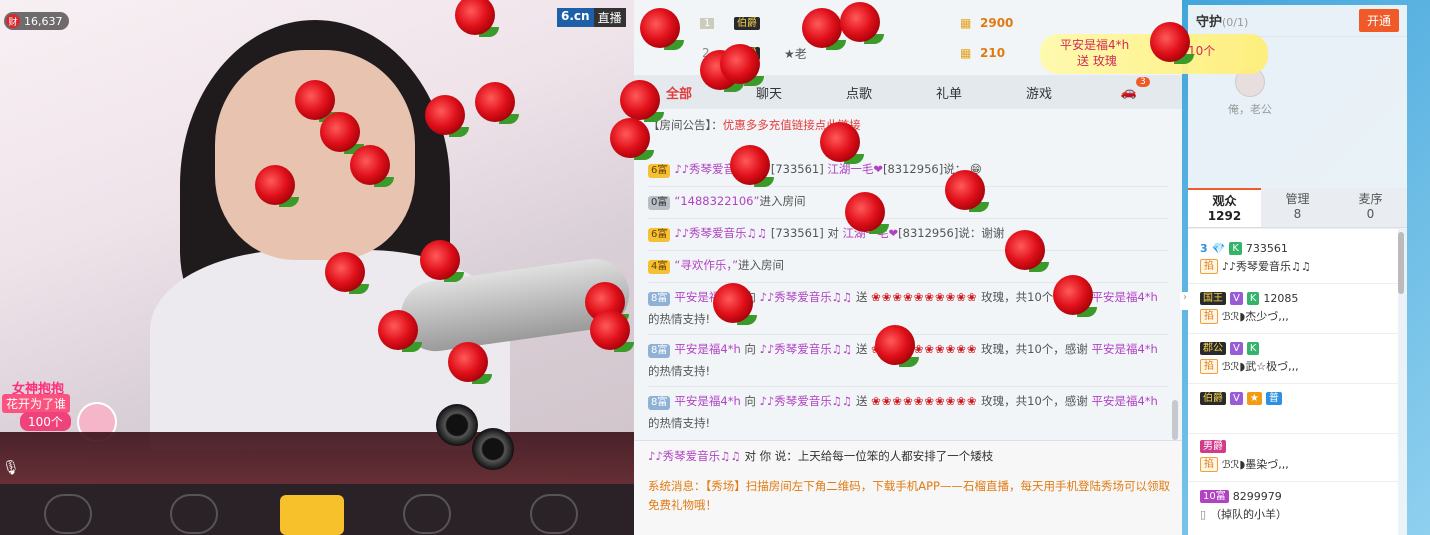  What do you see at coordinates (1297, 505) in the screenshot?
I see `audience-item: 10富 8299979 ▯ （掉队的小羊）` at bounding box center [1297, 505].